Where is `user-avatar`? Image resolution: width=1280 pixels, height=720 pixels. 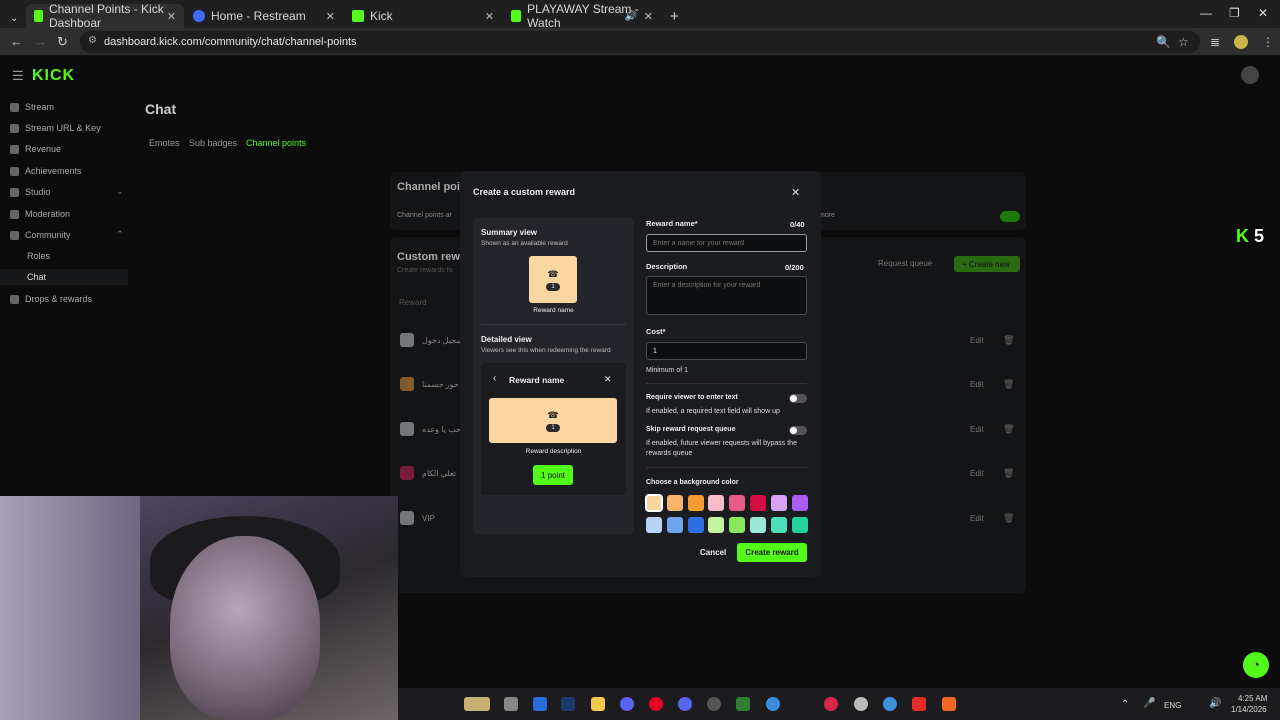 user-avatar is located at coordinates (1250, 75).